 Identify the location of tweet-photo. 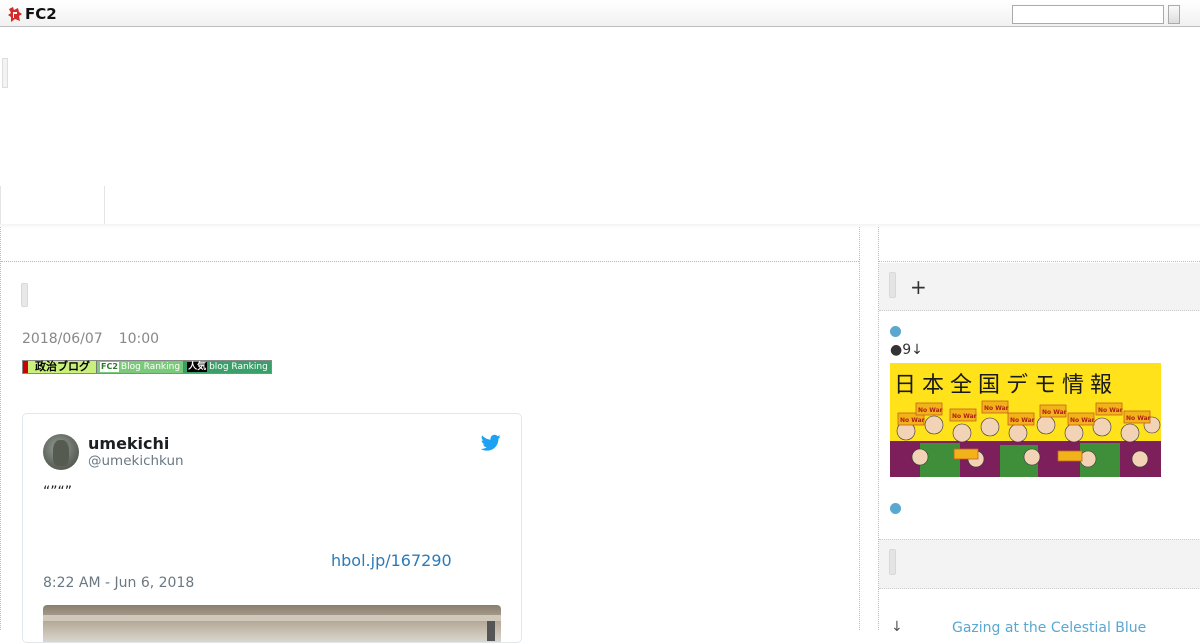
(272, 623).